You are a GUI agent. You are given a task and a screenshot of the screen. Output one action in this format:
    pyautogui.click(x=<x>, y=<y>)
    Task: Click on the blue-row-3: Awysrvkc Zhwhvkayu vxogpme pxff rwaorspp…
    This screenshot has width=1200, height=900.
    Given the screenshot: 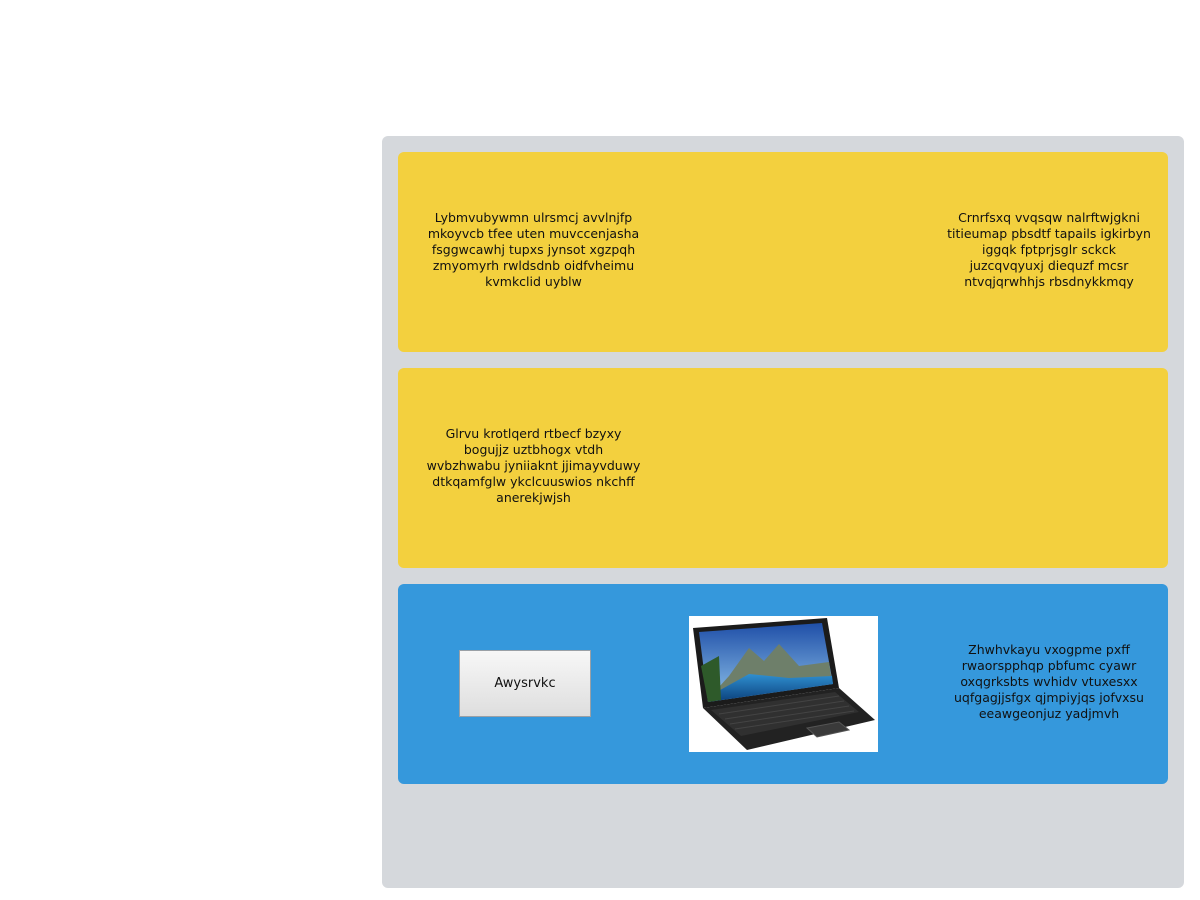 What is the action you would take?
    pyautogui.click(x=783, y=684)
    